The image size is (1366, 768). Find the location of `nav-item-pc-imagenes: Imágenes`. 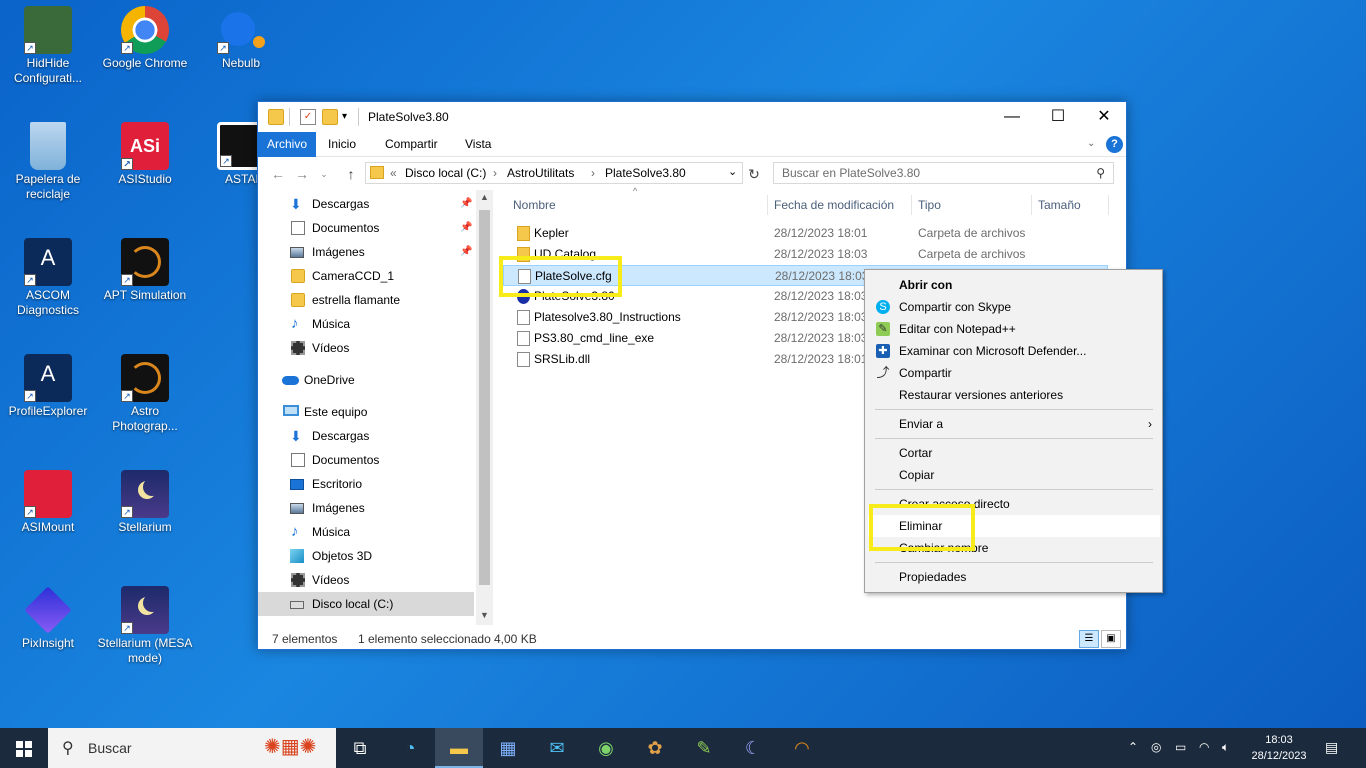

nav-item-pc-imagenes: Imágenes is located at coordinates (366, 508).